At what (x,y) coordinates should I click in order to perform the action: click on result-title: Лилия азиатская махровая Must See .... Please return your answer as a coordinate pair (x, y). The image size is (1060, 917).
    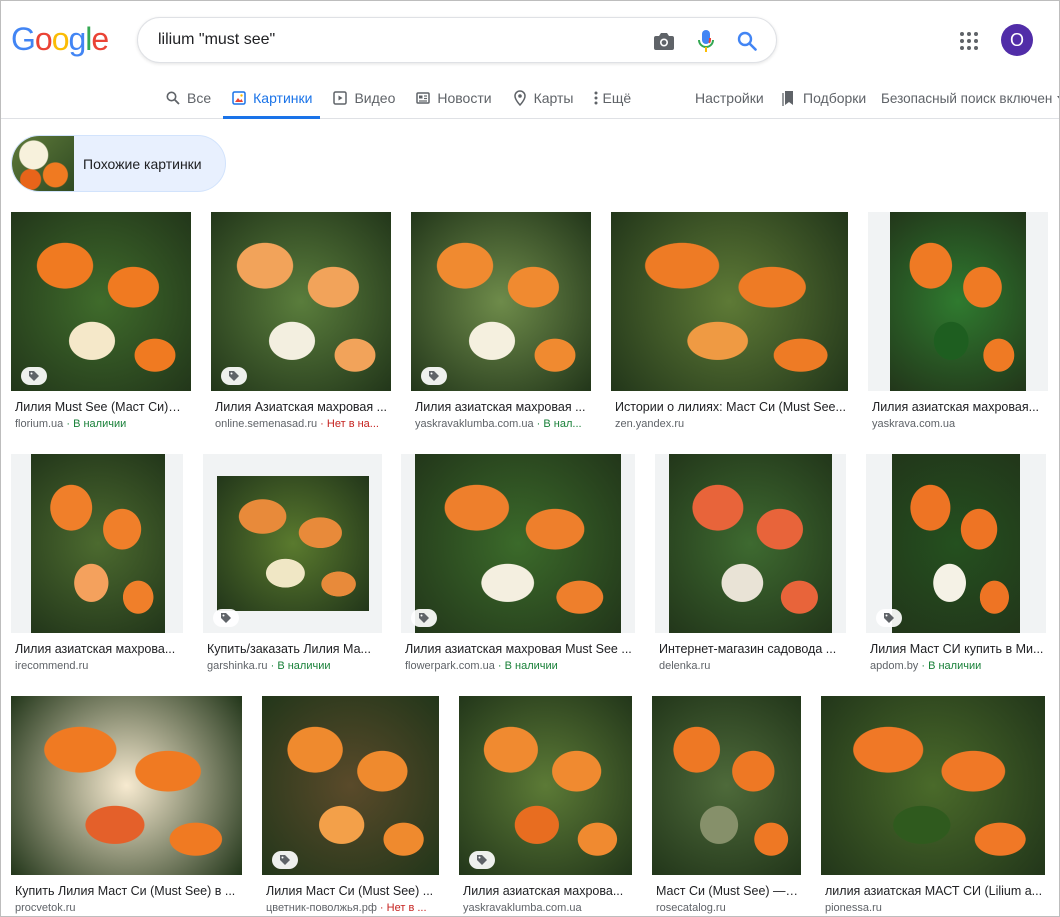
    Looking at the image, I should click on (519, 649).